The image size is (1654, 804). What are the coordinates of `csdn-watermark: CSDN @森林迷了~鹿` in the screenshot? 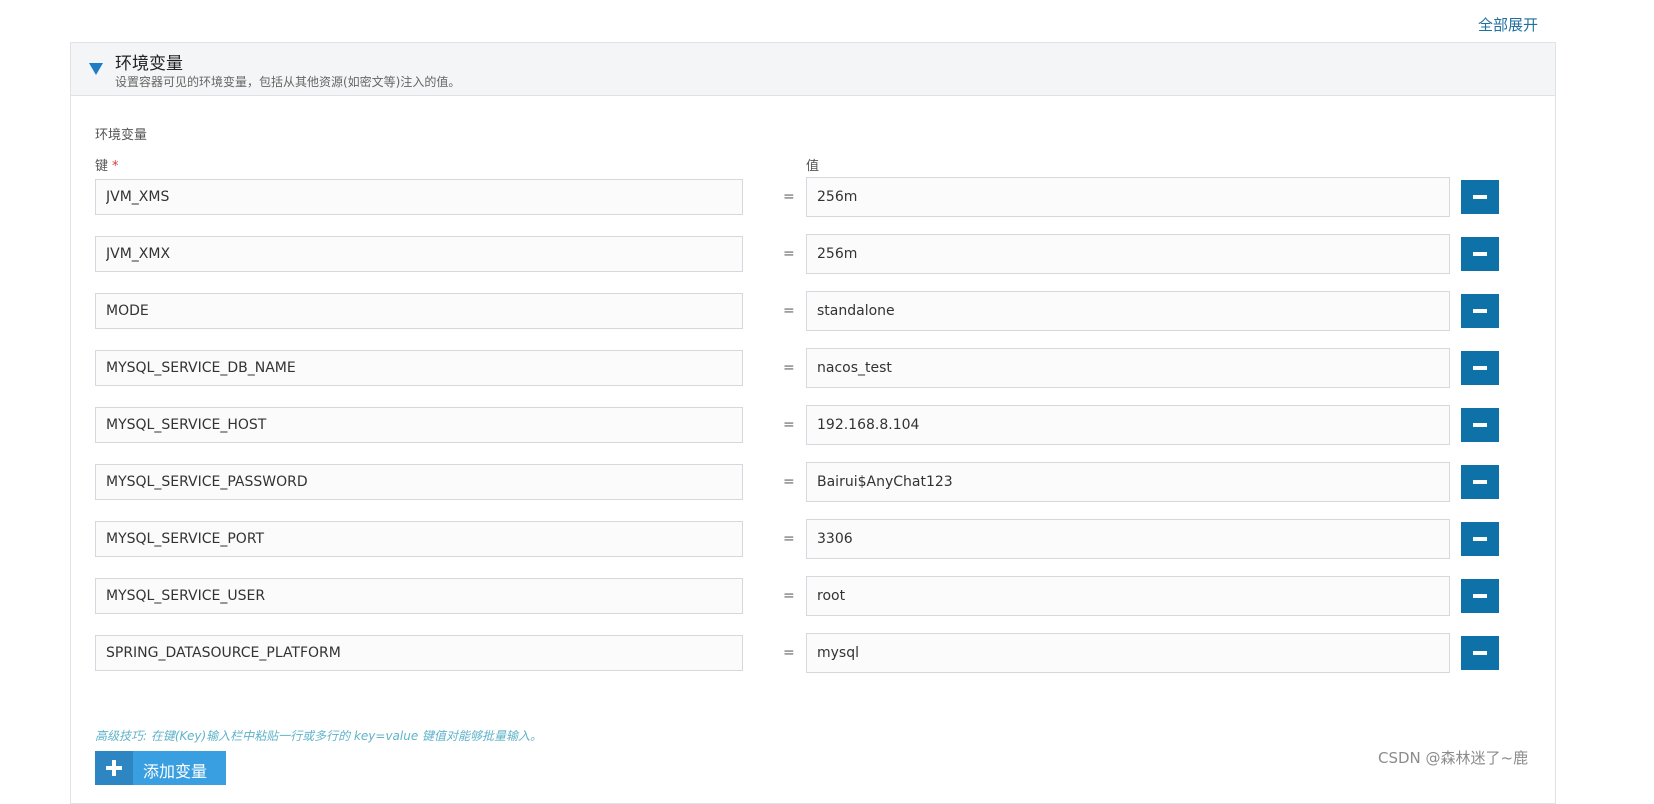 It's located at (1453, 758).